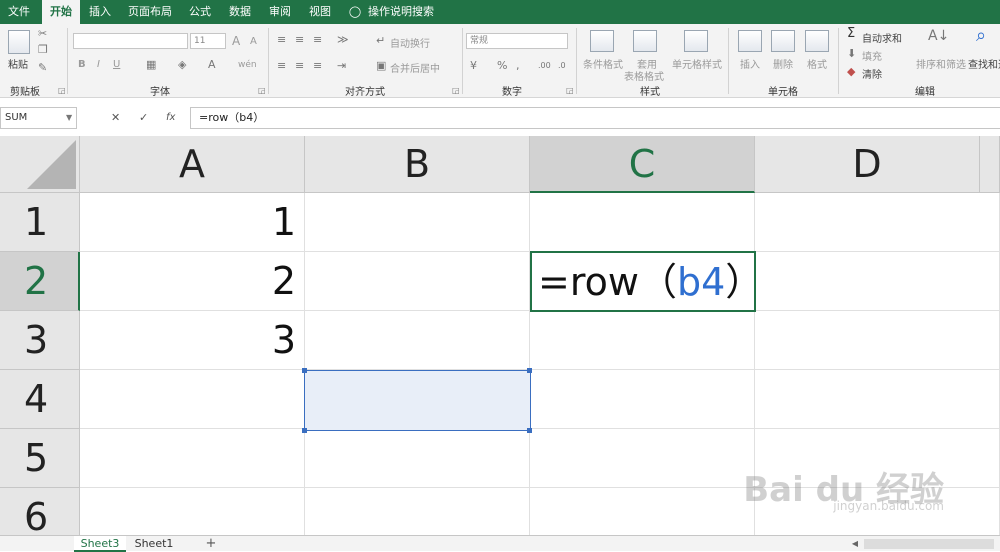  Describe the element at coordinates (42, 34) in the screenshot. I see `cut-icon: ✂` at that location.